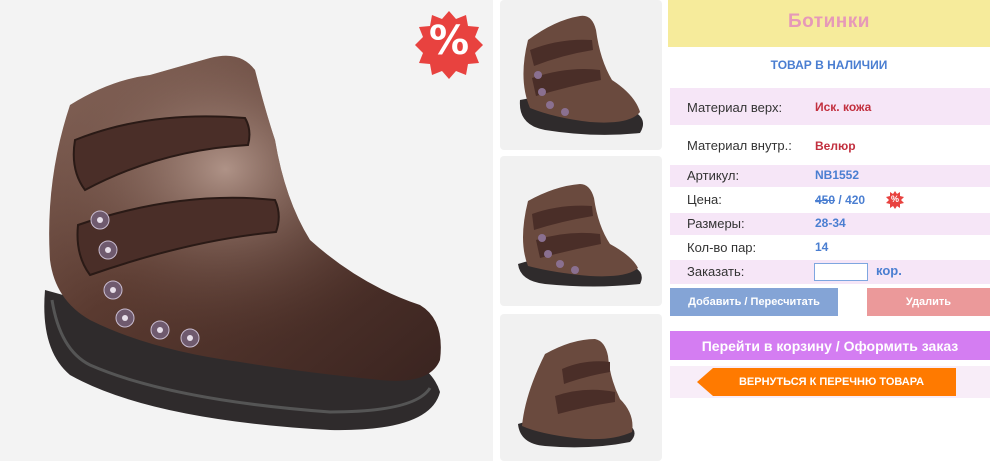 This screenshot has height=461, width=998. What do you see at coordinates (739, 145) in the screenshot?
I see `material-inner-label: Материал внутр.:` at bounding box center [739, 145].